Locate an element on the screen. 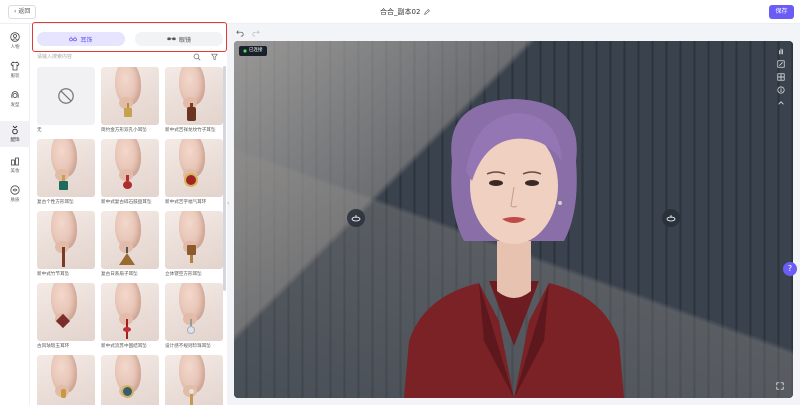  list-item: 新中式竹节耳坠 is located at coordinates (66, 244).